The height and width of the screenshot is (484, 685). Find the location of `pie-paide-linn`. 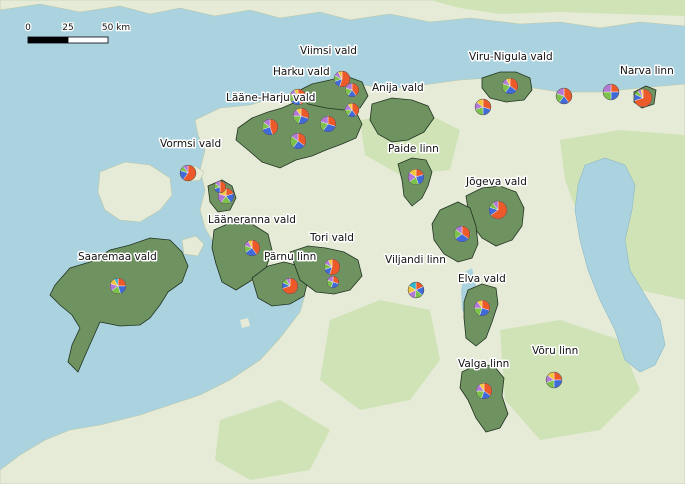

pie-paide-linn is located at coordinates (416, 177).